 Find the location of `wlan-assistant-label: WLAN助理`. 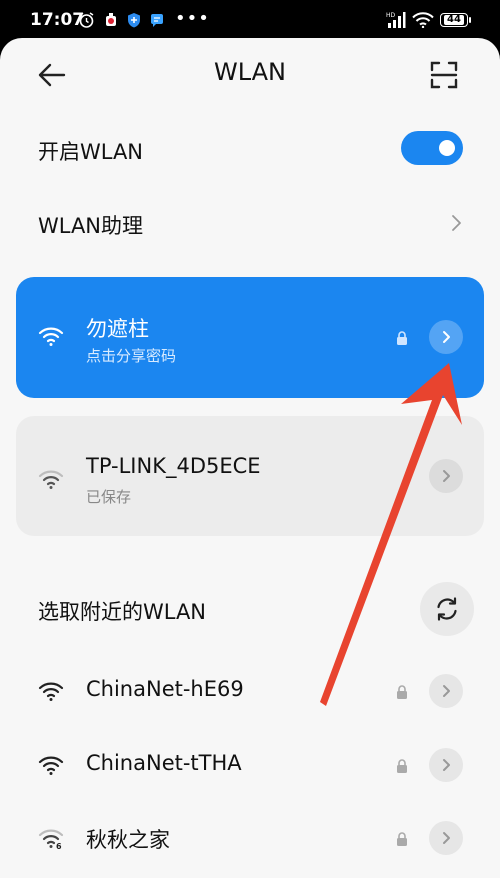

wlan-assistant-label: WLAN助理 is located at coordinates (90, 225).